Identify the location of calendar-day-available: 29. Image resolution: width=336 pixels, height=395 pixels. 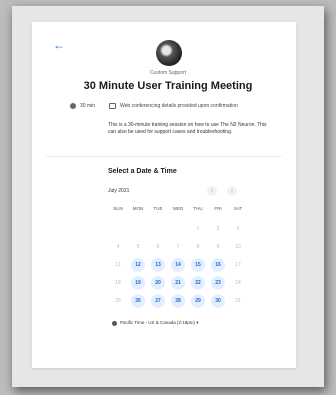
(198, 301).